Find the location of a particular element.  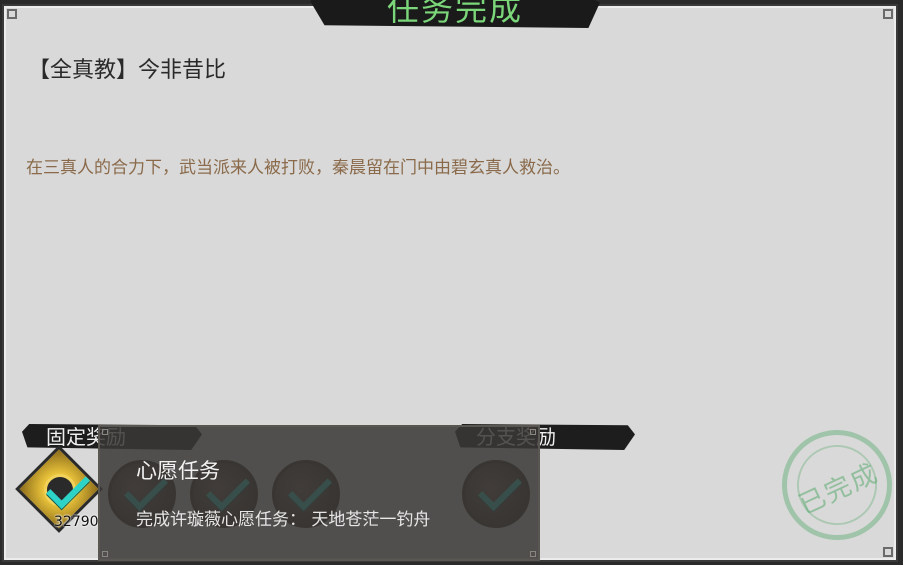

wish-quest-tooltip: 心愿任务 完成许璇薇心愿任务： 天地苍茫一钓舟 is located at coordinates (319, 493).